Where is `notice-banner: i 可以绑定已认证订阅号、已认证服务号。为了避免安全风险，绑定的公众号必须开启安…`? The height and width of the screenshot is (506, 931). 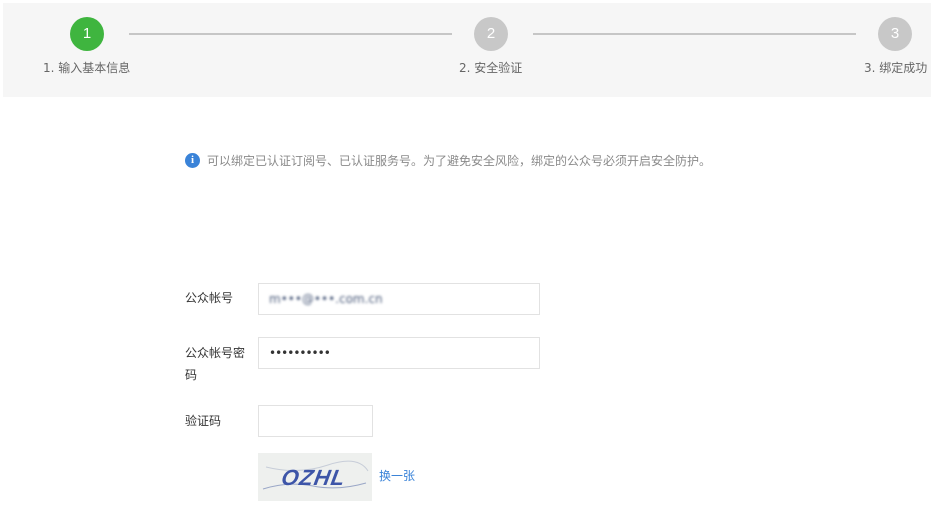 notice-banner: i 可以绑定已认证订阅号、已认证服务号。为了避免安全风险，绑定的公众号必须开启安… is located at coordinates (448, 160).